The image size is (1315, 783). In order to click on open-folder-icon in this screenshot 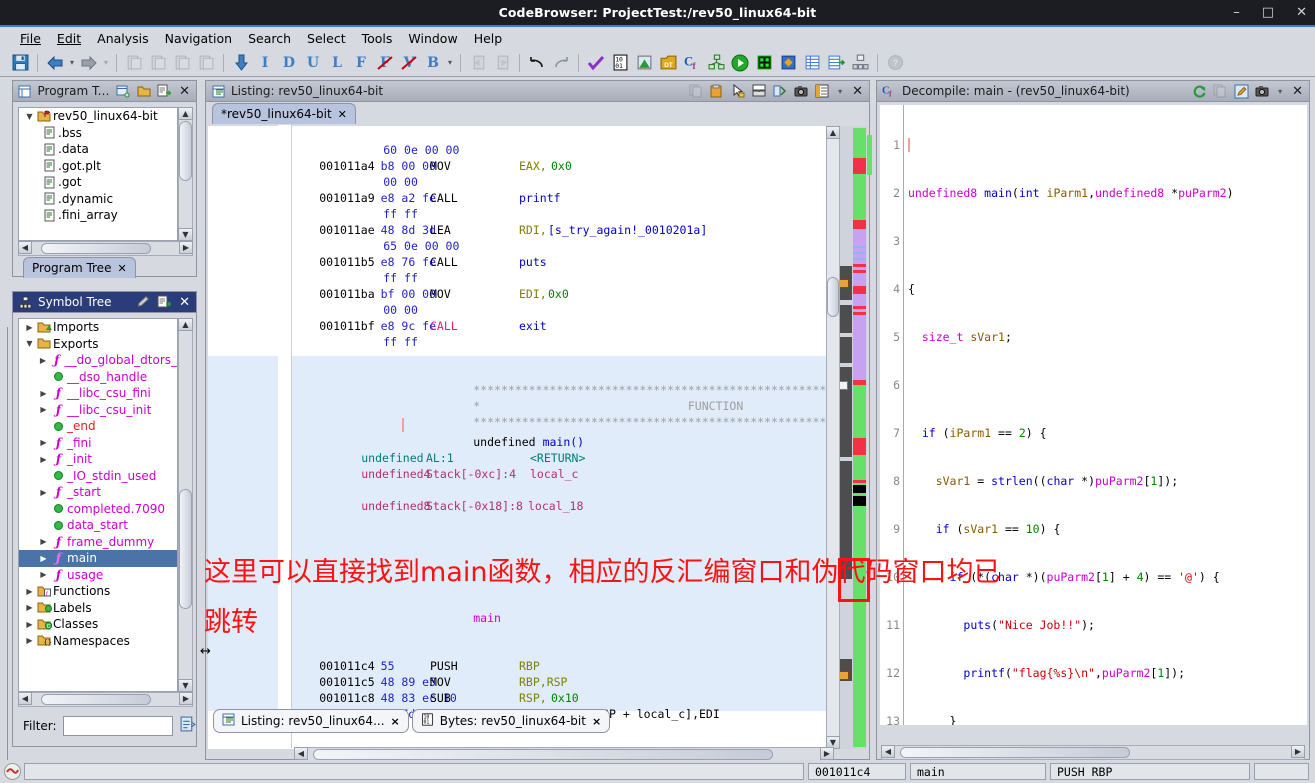, I will do `click(144, 91)`.